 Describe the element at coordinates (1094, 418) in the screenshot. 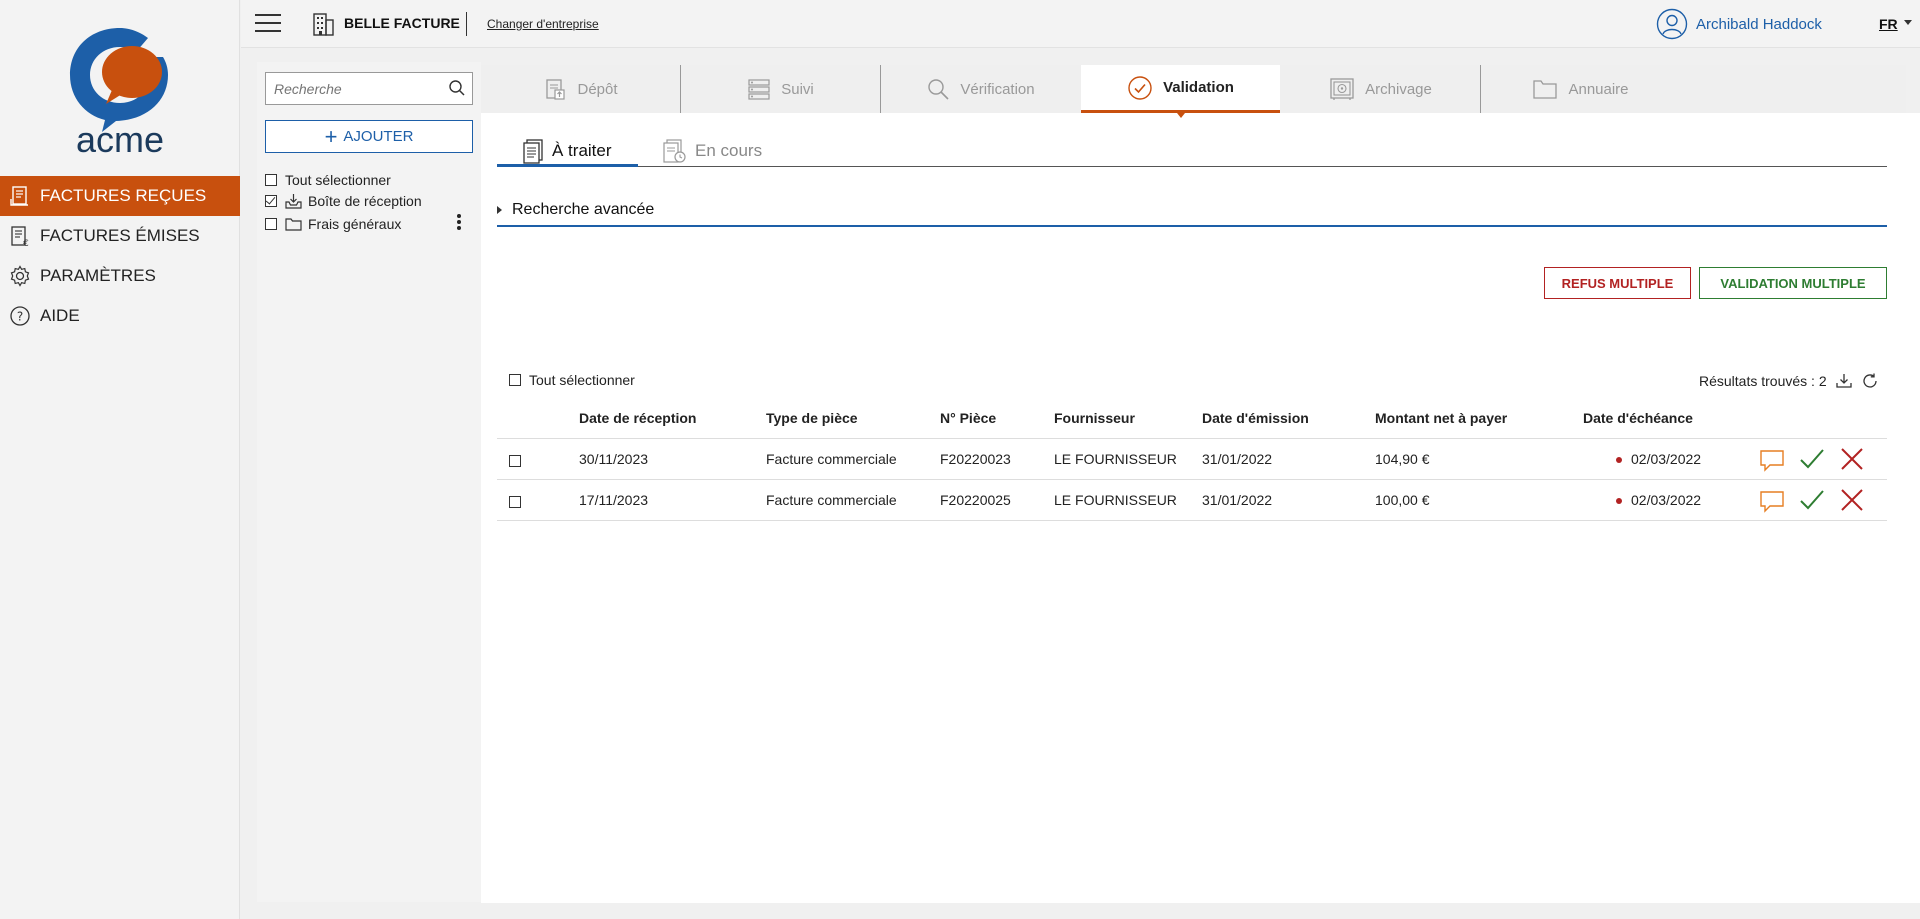

I see `column-header-fournisseur: Fournisseur` at that location.